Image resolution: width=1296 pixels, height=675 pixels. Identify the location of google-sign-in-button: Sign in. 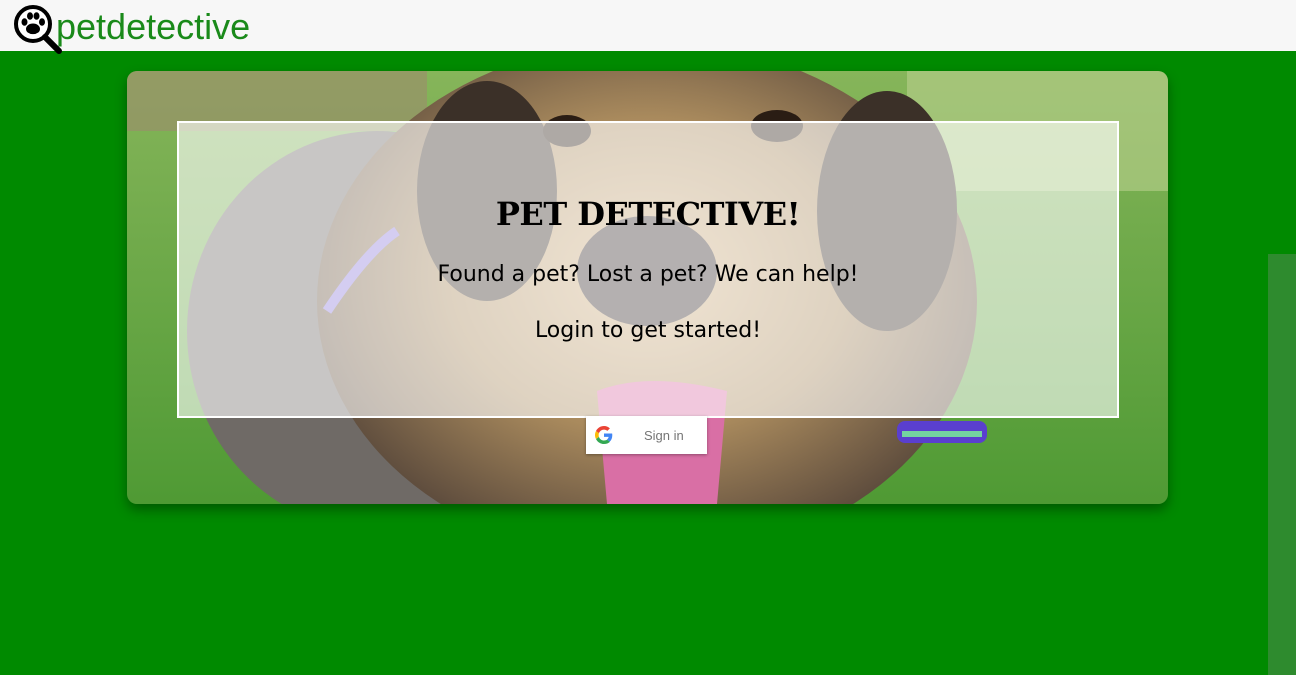
(646, 435).